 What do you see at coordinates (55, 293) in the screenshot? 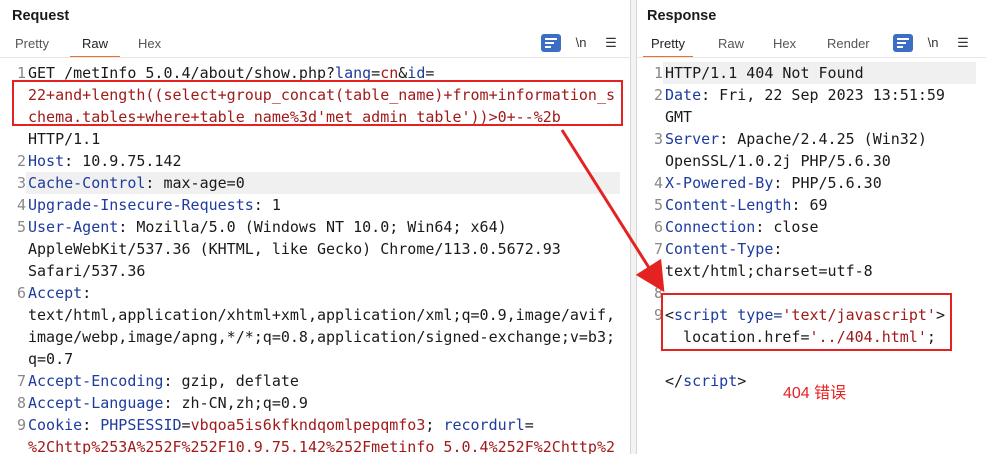
I see `header-name: Accept` at bounding box center [55, 293].